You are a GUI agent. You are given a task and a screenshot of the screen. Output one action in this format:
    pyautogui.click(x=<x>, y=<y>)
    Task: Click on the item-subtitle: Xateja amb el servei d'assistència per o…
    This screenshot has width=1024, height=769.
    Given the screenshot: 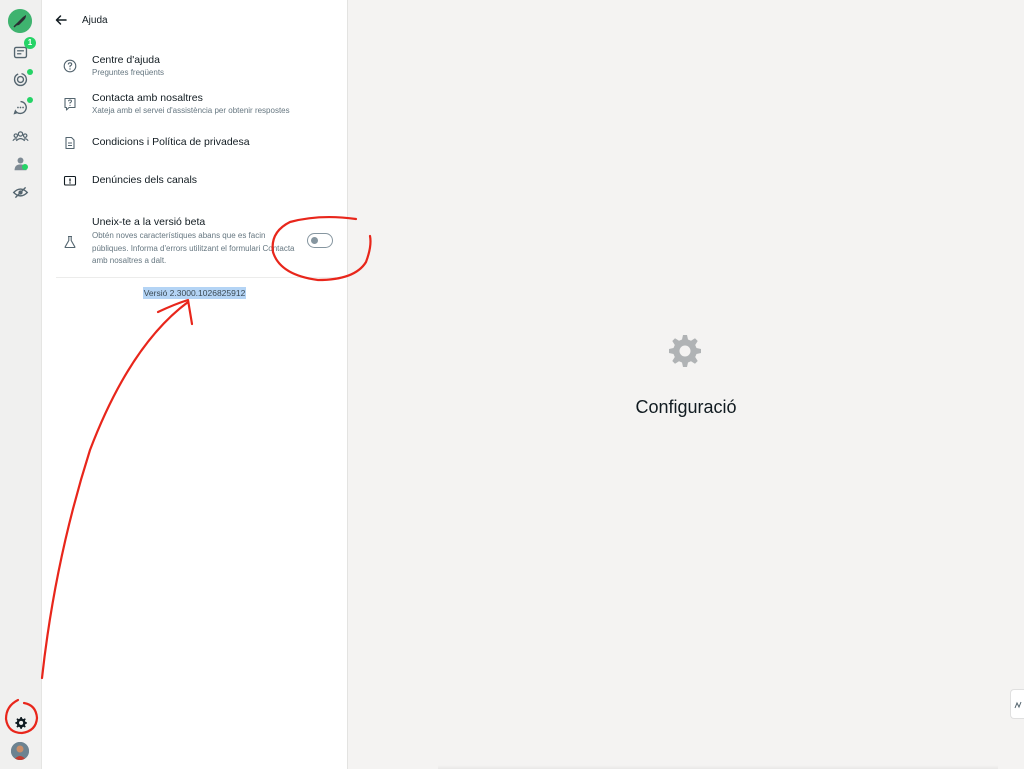 What is the action you would take?
    pyautogui.click(x=191, y=110)
    